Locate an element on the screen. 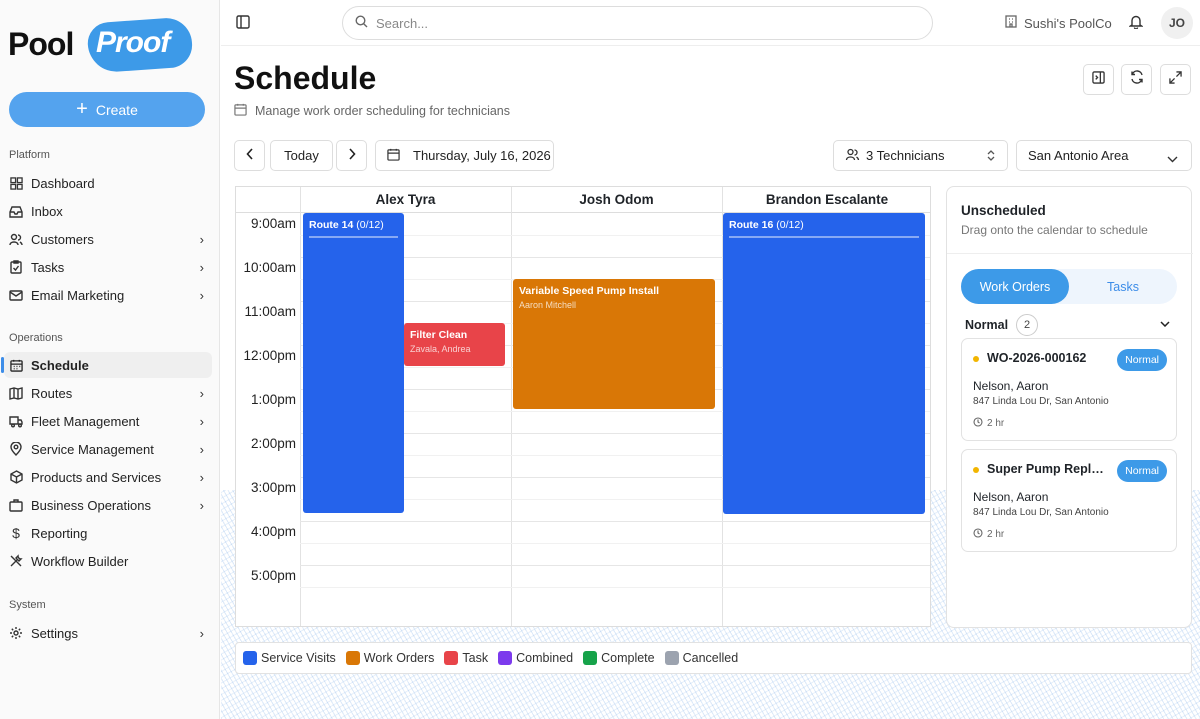 The width and height of the screenshot is (1200, 719). sidebar-item-service-management: Service Management › is located at coordinates (108, 449).